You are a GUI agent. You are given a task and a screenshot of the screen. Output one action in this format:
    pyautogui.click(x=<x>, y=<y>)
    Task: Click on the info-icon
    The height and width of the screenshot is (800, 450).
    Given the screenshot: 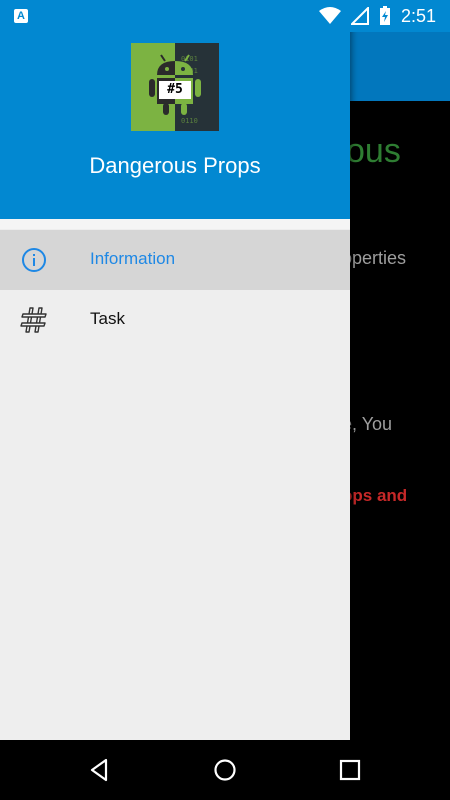 What is the action you would take?
    pyautogui.click(x=34, y=260)
    